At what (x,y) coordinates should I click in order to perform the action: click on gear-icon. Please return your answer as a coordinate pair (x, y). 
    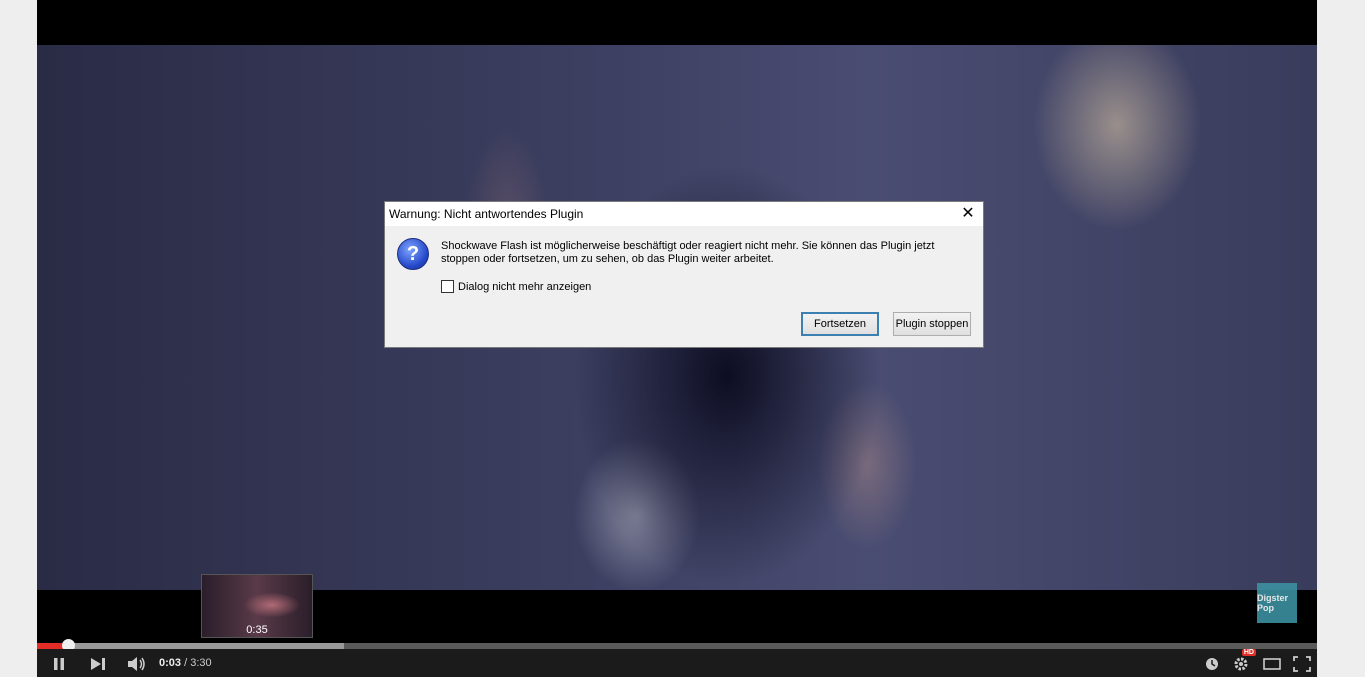
    Looking at the image, I should click on (1241, 664).